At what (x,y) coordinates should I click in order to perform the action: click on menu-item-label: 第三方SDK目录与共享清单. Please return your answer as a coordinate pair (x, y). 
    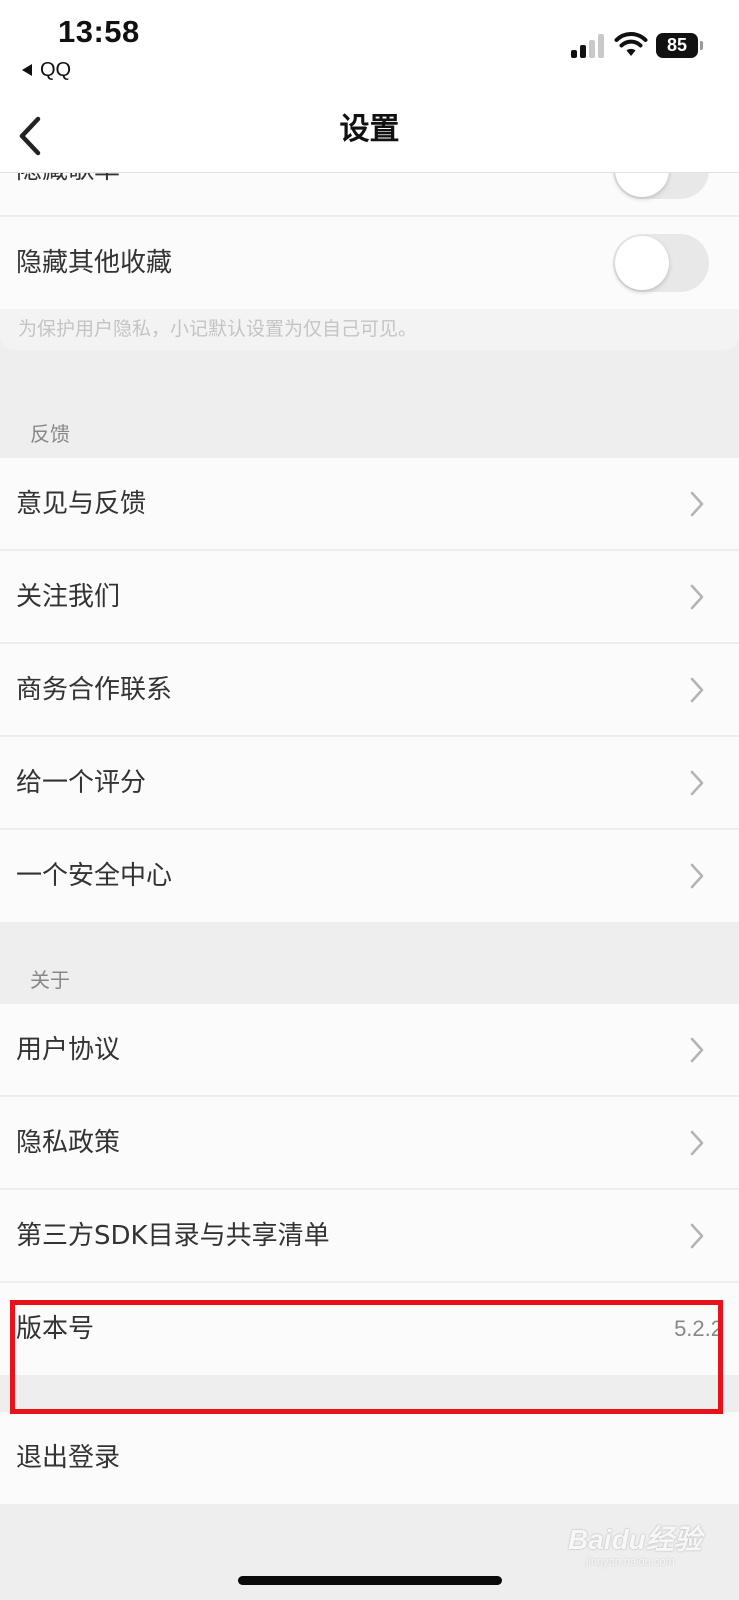
    Looking at the image, I should click on (173, 1236).